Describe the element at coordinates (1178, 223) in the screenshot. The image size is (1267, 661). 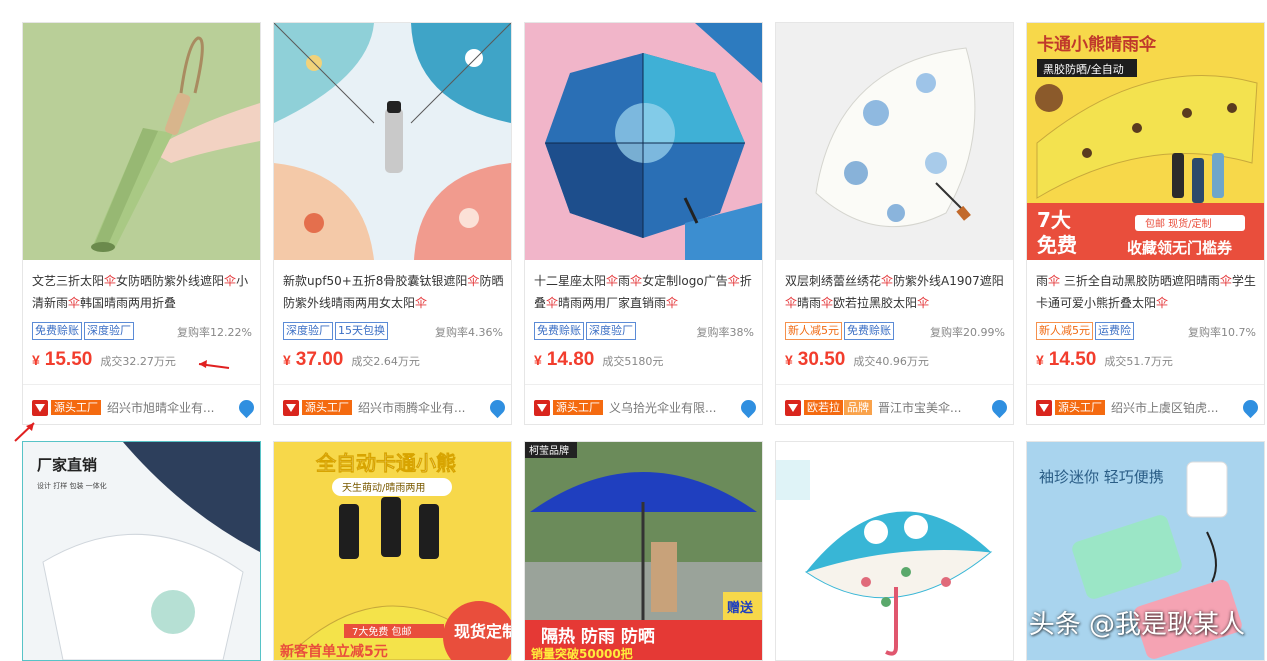
I see `strip-shipping: 包邮 现货/定制` at that location.